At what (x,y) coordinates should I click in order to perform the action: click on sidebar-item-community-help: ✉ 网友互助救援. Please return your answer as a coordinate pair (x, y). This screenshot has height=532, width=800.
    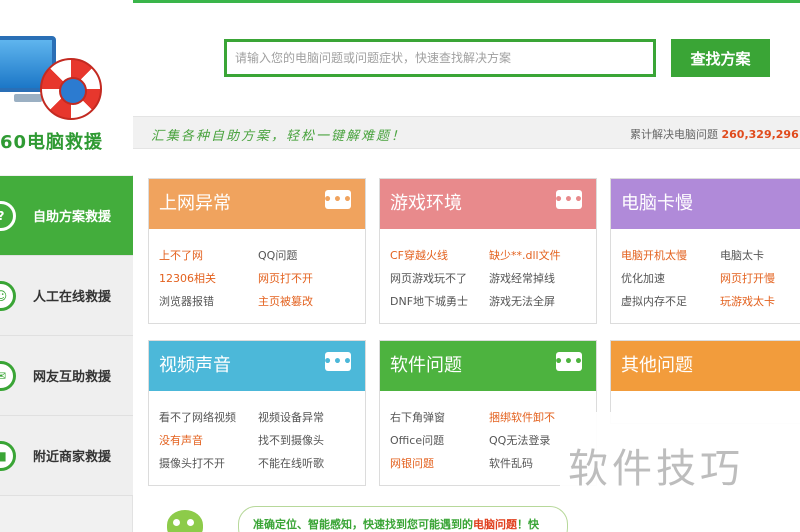
    Looking at the image, I should click on (66, 376).